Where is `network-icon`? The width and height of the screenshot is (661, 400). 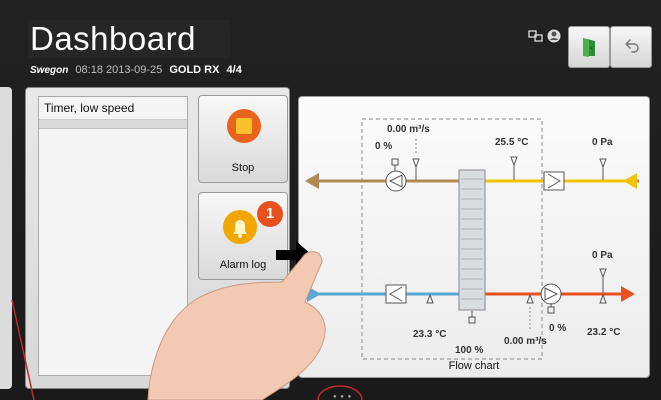
network-icon is located at coordinates (544, 36).